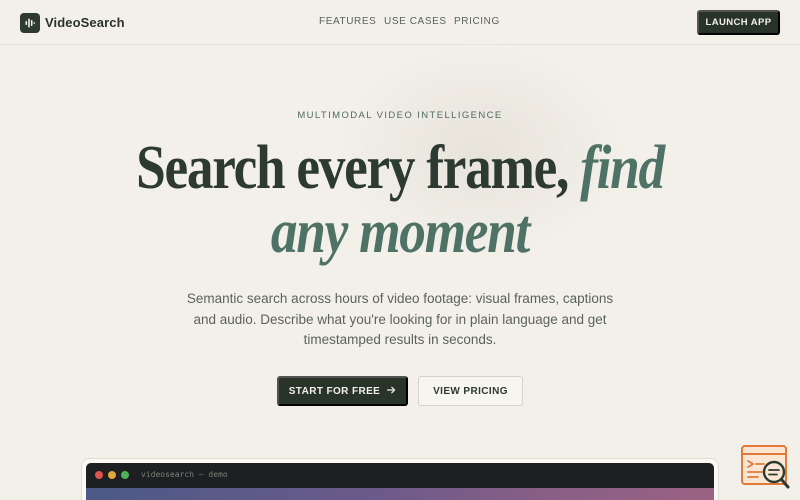  I want to click on demo-window: videosearch — demo, so click(400, 481).